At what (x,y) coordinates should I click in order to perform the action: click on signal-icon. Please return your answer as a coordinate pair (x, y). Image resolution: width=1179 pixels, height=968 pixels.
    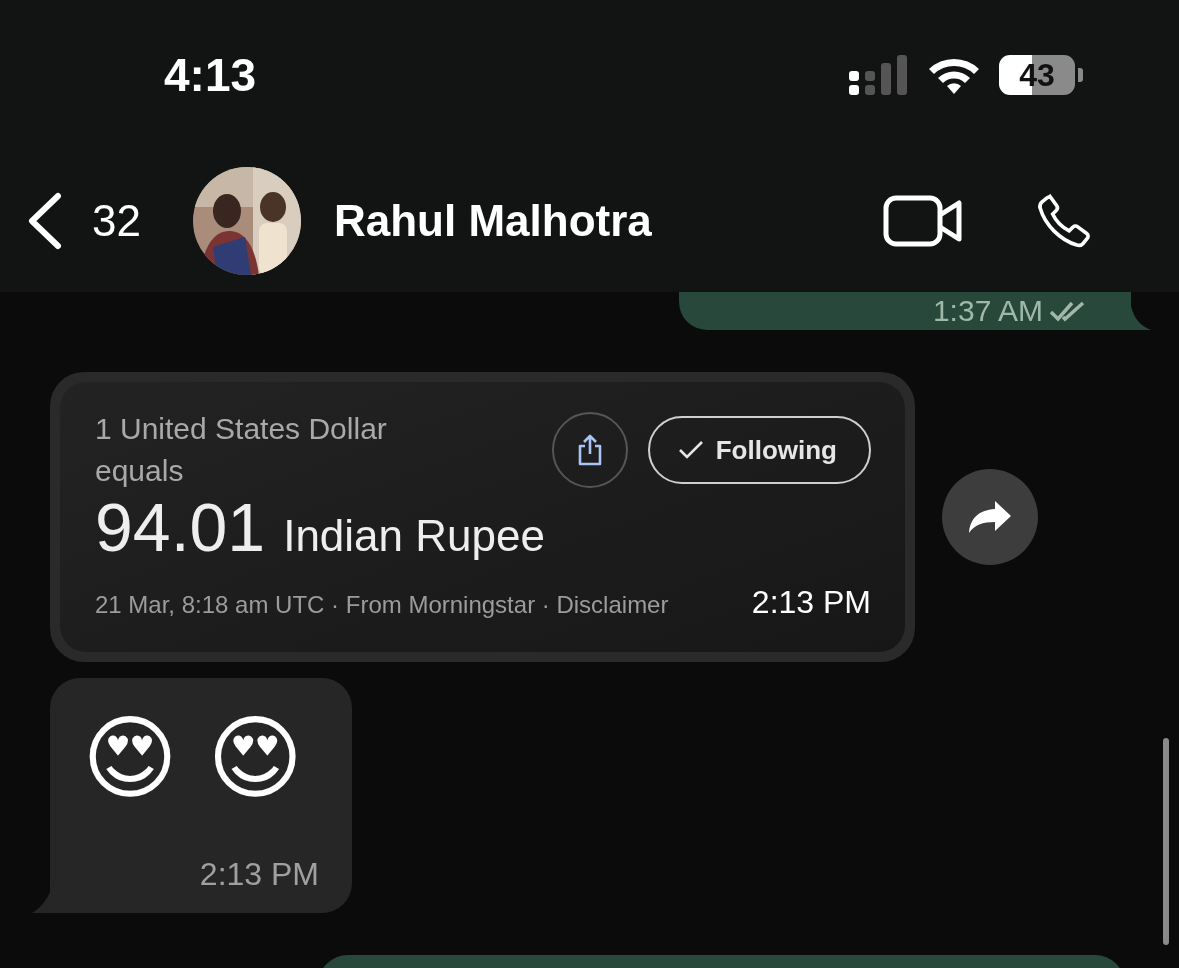
    Looking at the image, I should click on (879, 75).